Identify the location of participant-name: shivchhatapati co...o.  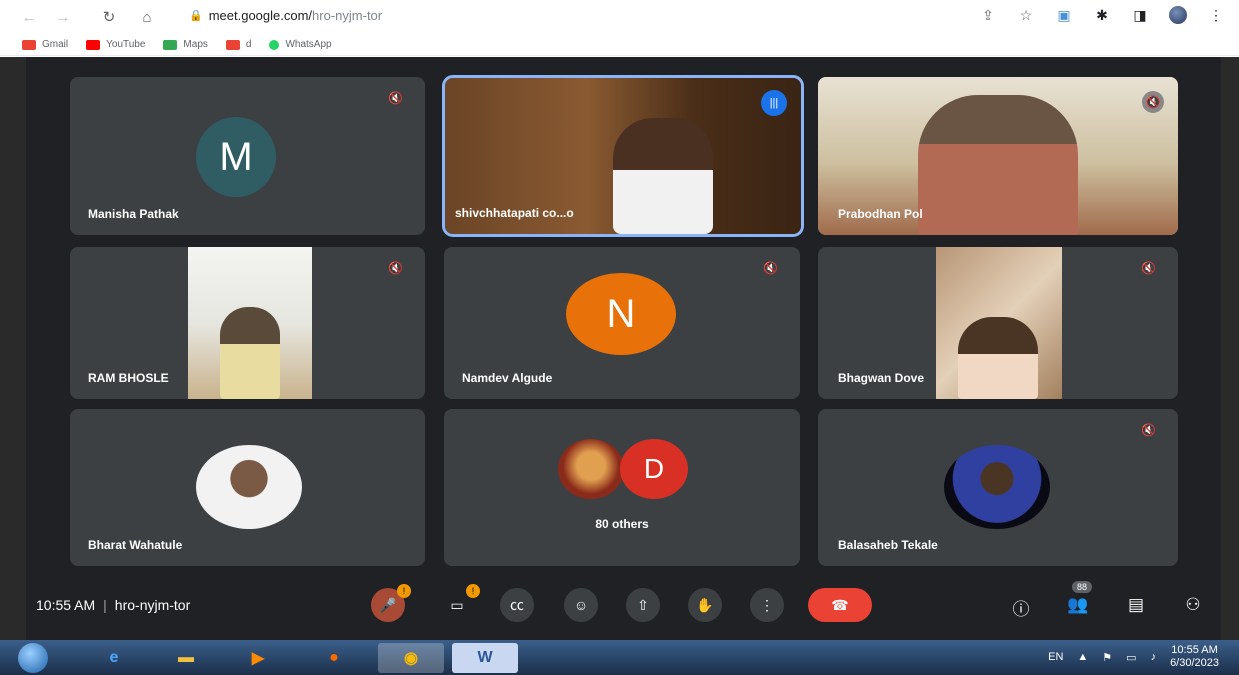
(514, 213).